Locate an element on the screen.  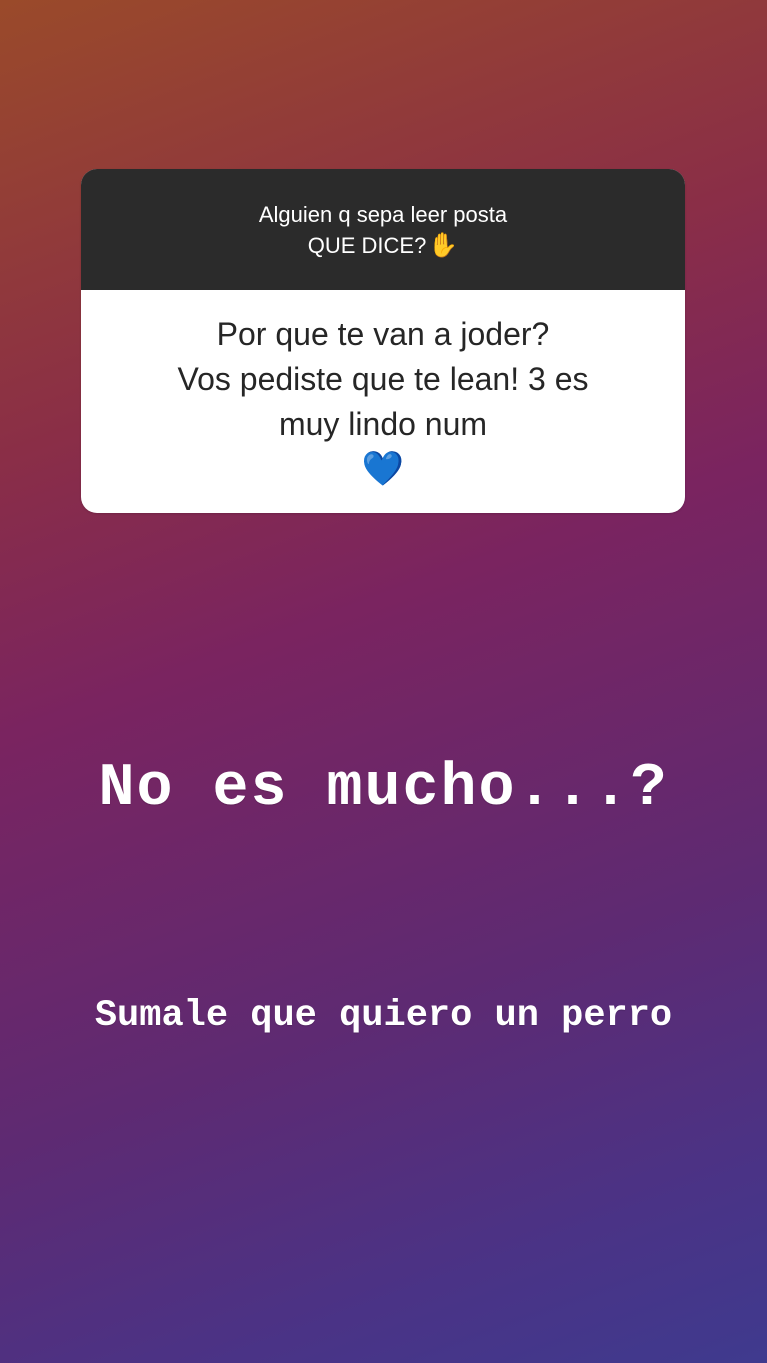
question-line-2: QUE DICE?✋ is located at coordinates (383, 245).